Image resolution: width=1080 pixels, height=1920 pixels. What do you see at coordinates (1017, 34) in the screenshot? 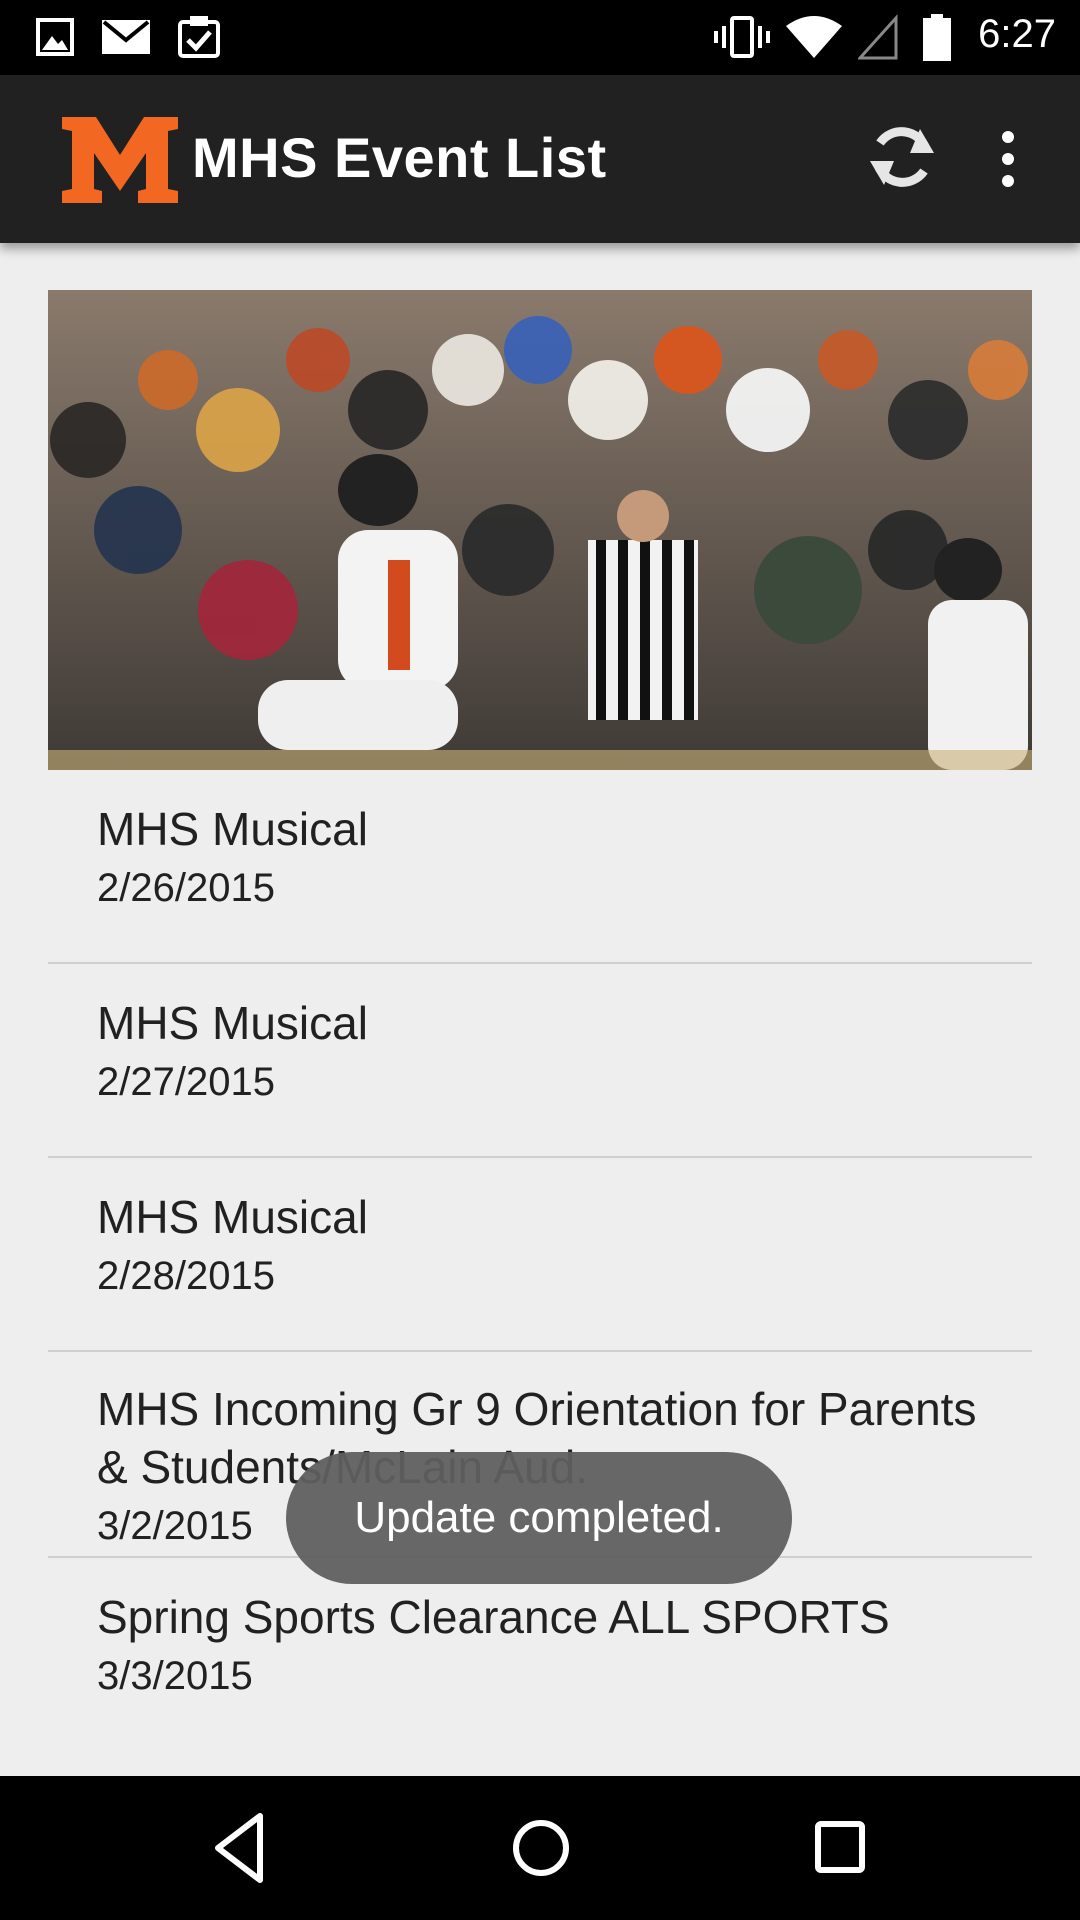
I see `status-time: 6:27` at bounding box center [1017, 34].